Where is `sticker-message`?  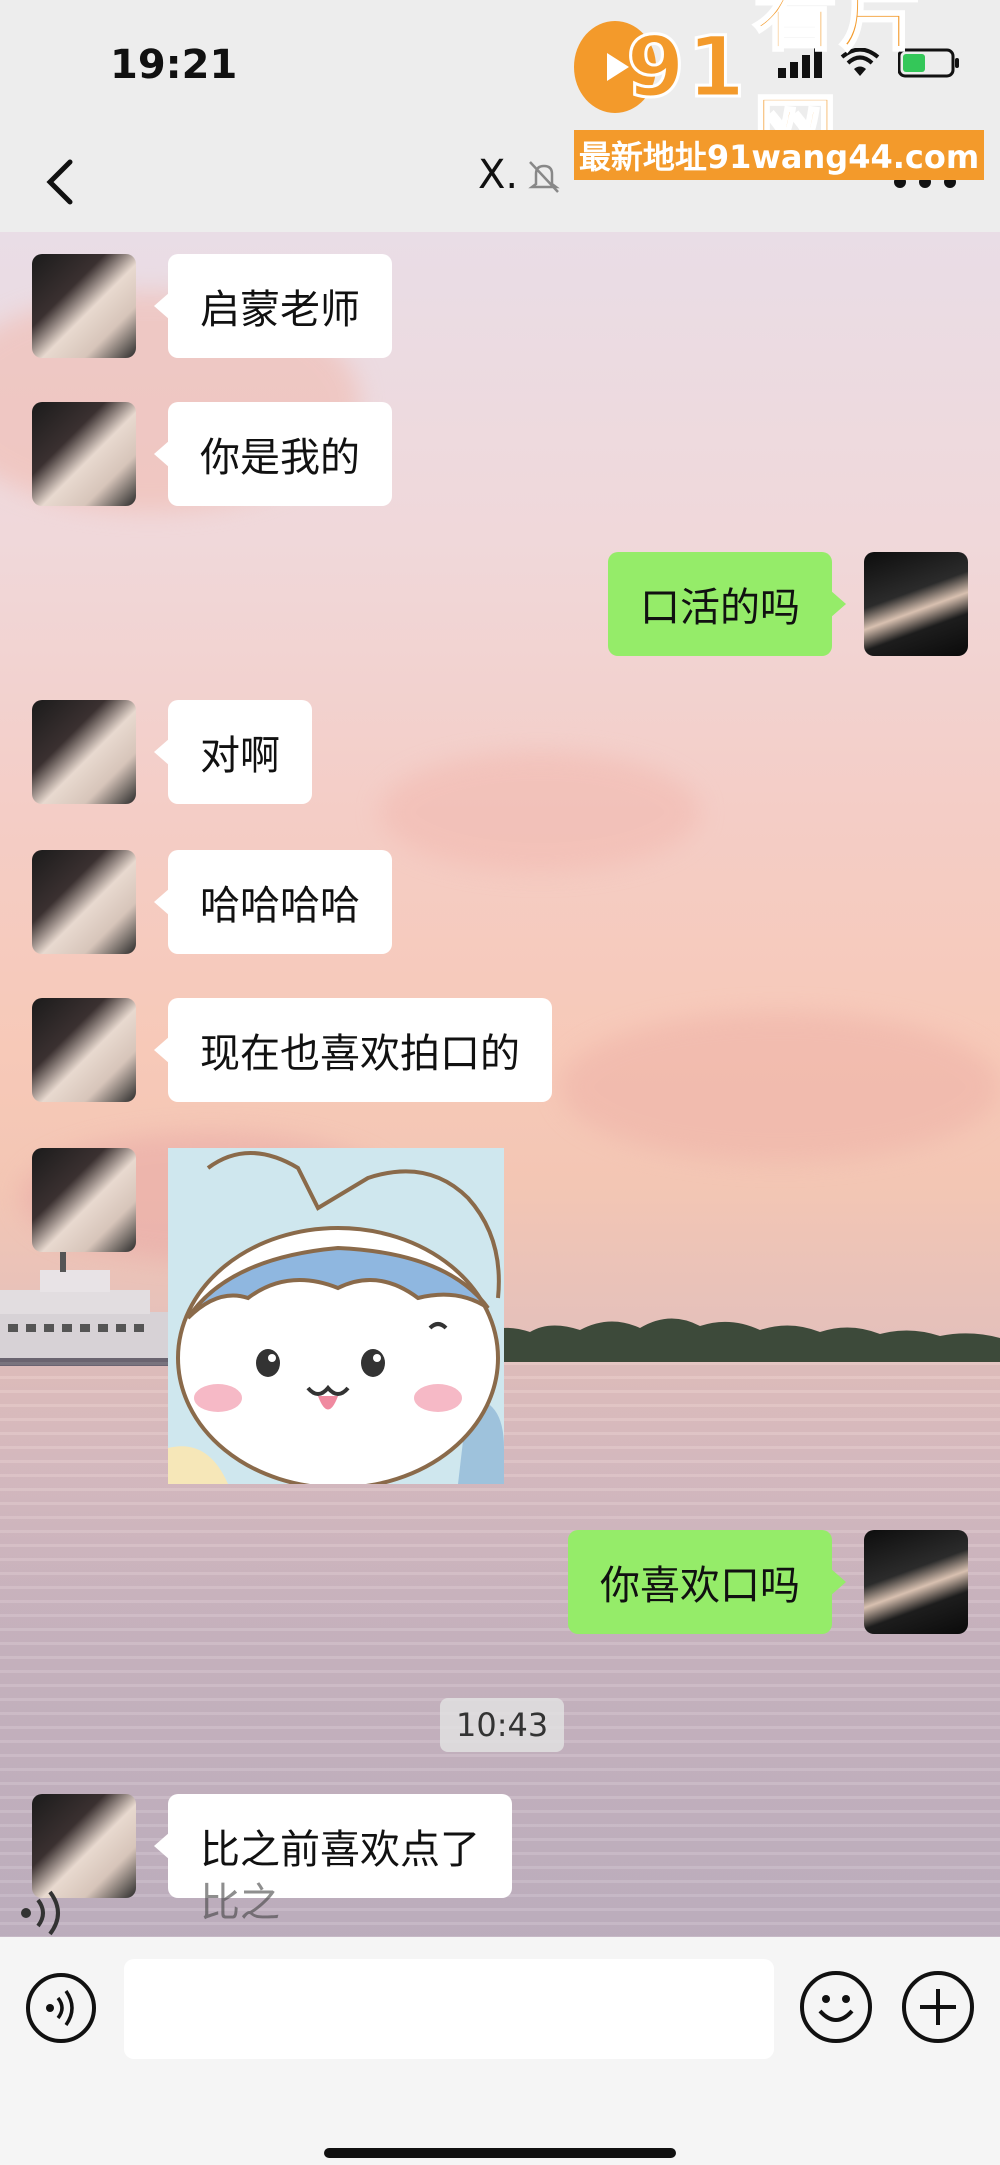
sticker-message is located at coordinates (336, 1316).